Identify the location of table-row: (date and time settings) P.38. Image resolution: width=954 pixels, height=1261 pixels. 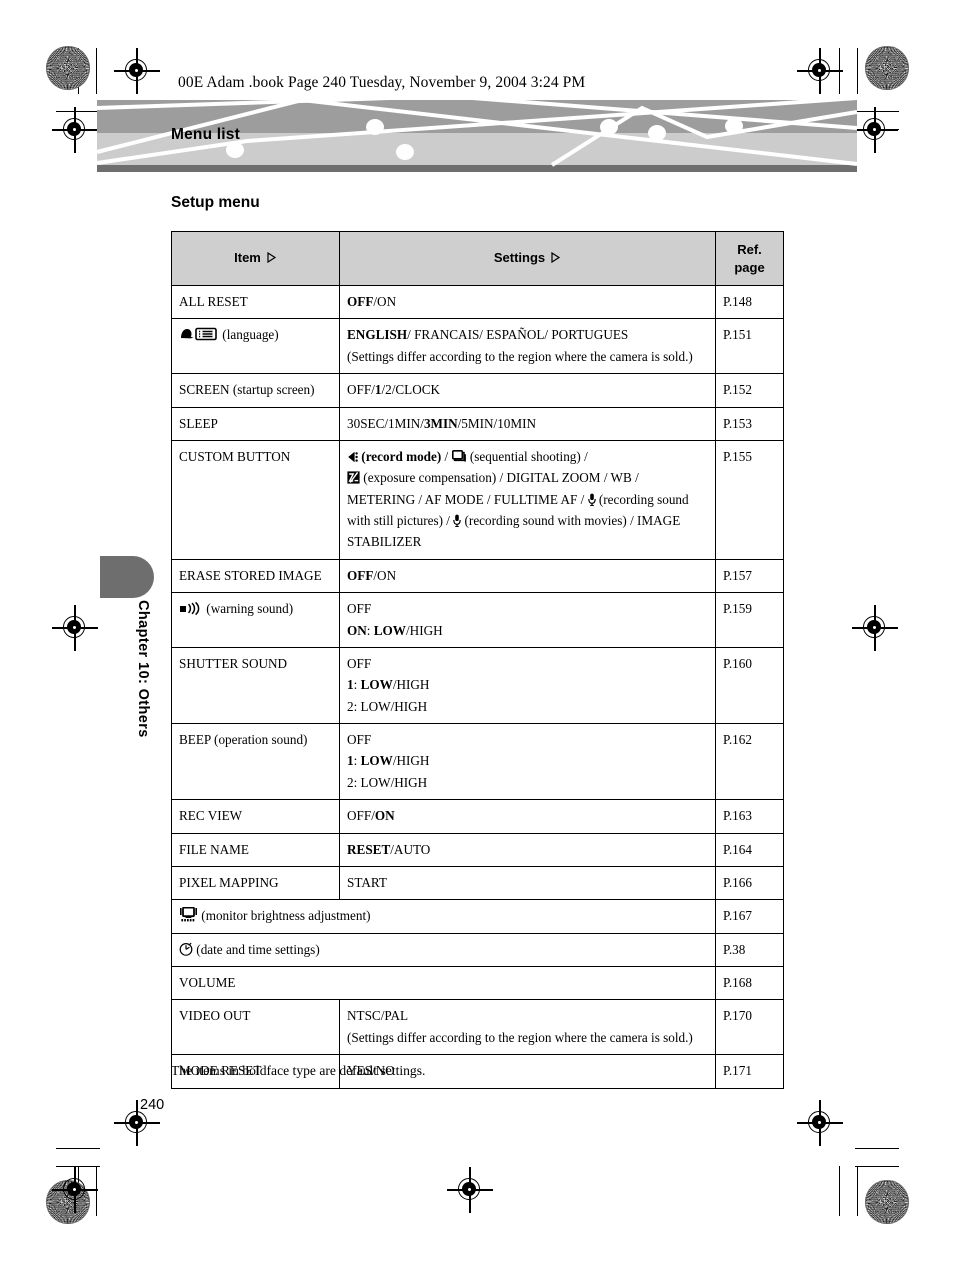
(477, 950).